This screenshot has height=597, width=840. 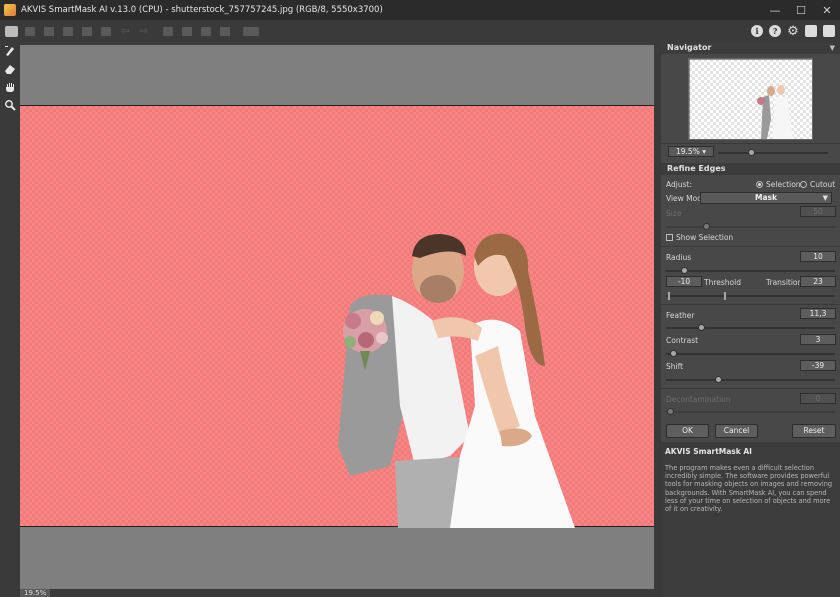 I want to click on navigator-thumbnail, so click(x=750, y=99).